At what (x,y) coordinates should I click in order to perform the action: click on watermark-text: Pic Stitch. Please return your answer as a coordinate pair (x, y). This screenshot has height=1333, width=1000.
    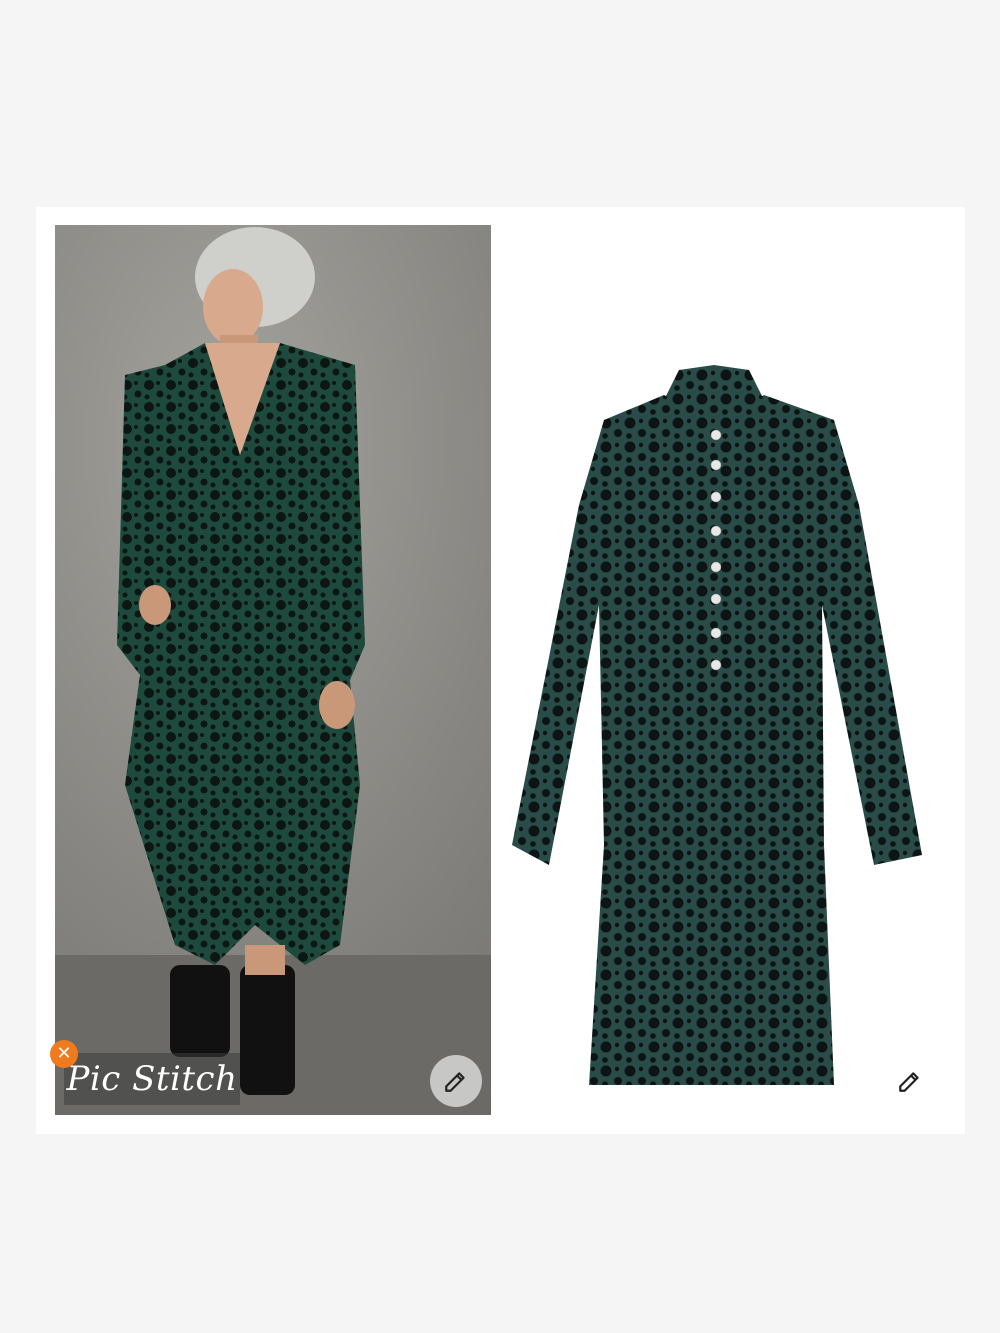
    Looking at the image, I should click on (152, 1079).